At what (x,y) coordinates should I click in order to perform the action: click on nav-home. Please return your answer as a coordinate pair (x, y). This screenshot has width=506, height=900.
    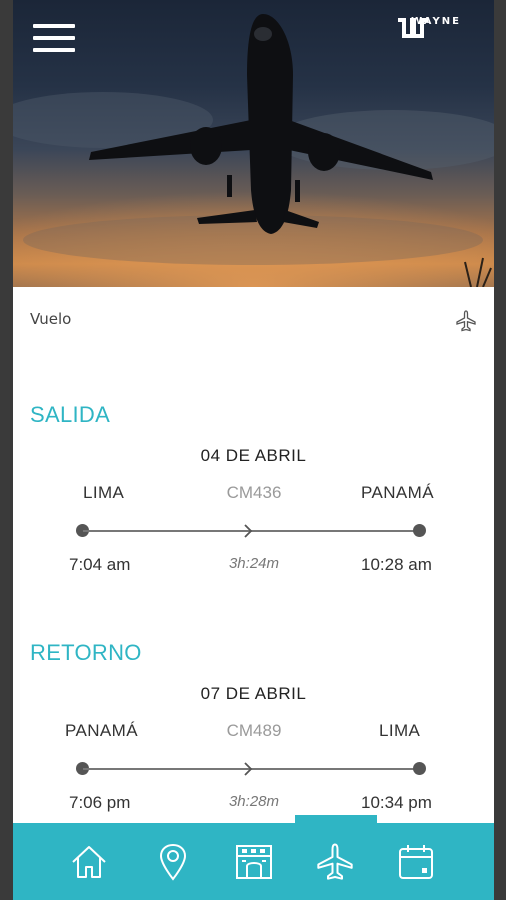
    Looking at the image, I should click on (89, 861).